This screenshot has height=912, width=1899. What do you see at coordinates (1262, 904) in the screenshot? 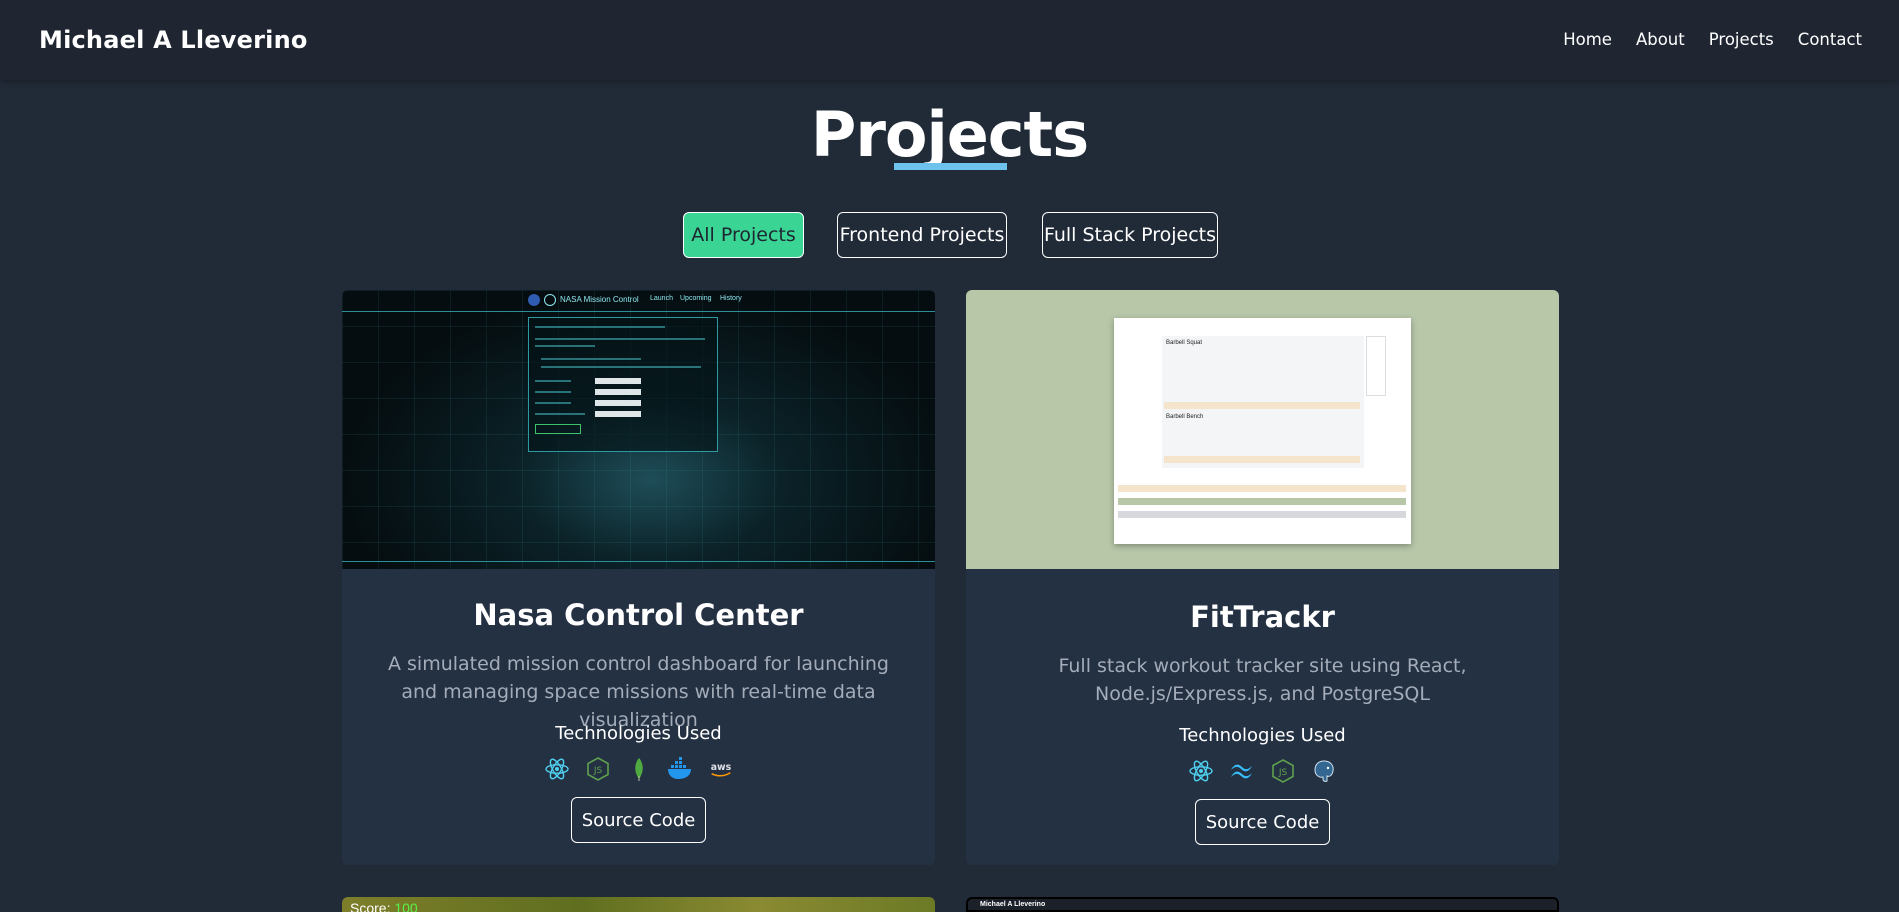
I see `project-card-portfolio-peek: Michael A Lleverino` at bounding box center [1262, 904].